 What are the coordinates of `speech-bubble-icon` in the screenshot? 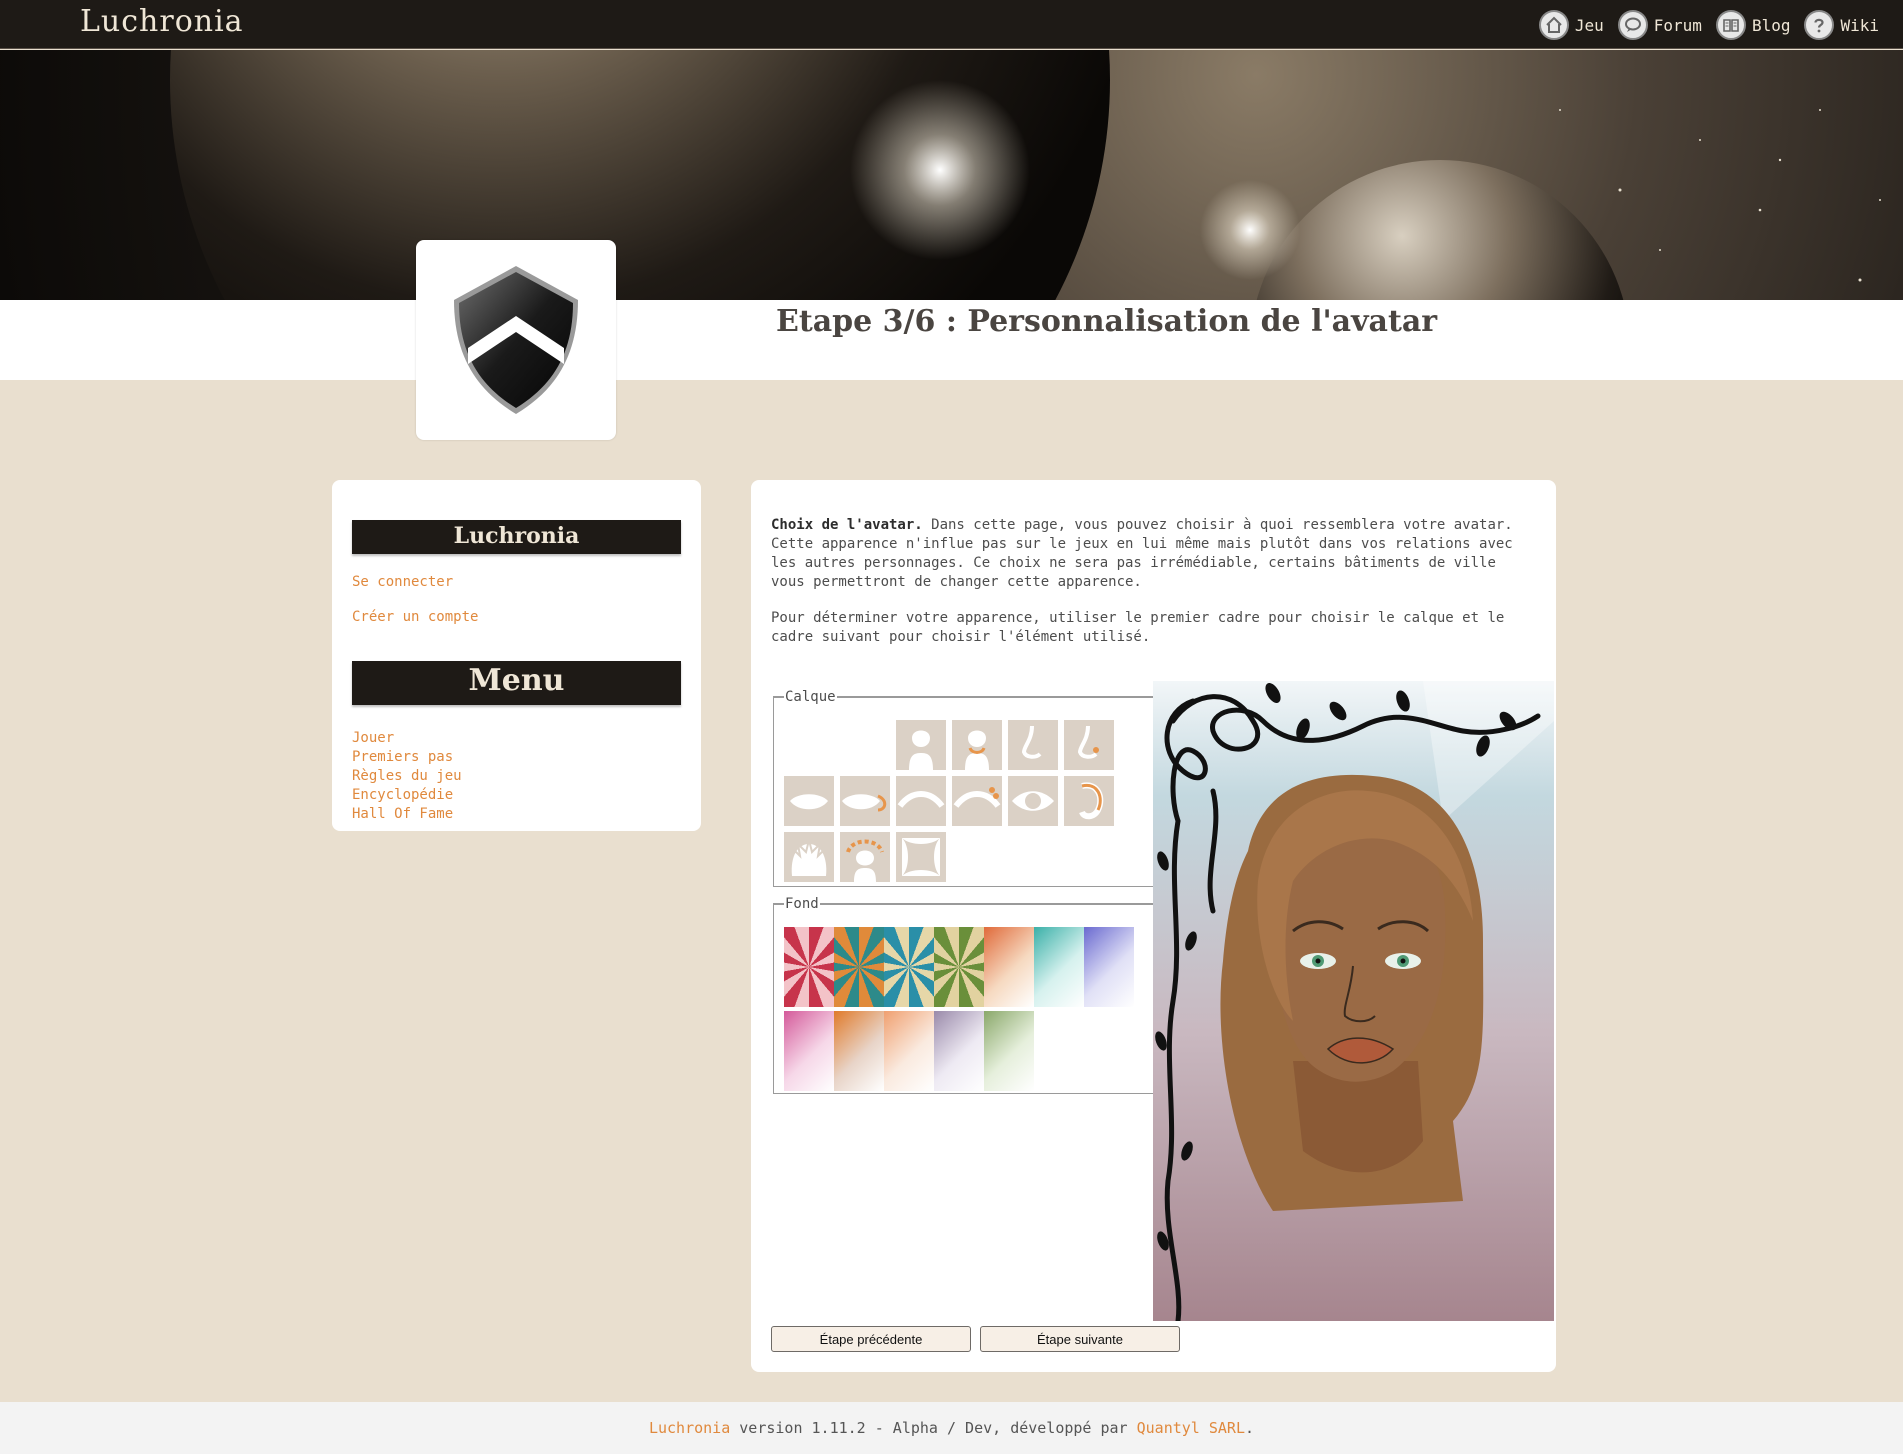 It's located at (1632, 25).